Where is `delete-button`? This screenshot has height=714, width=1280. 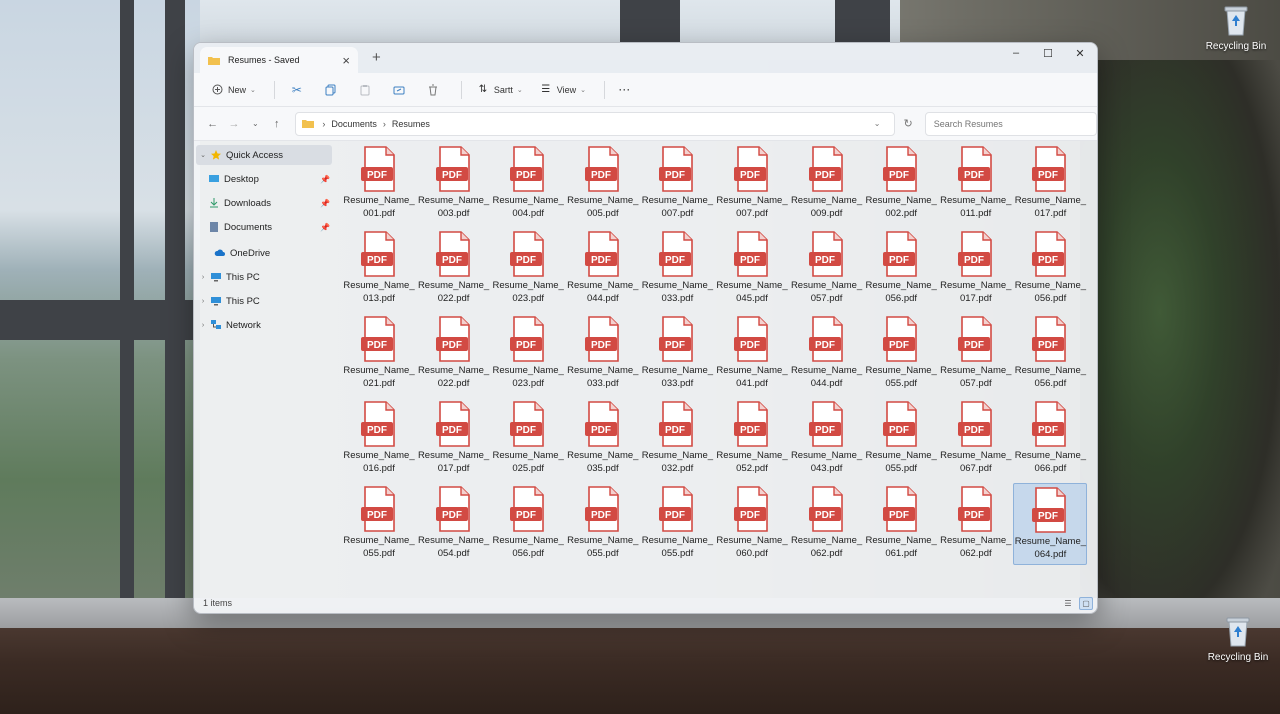 delete-button is located at coordinates (433, 90).